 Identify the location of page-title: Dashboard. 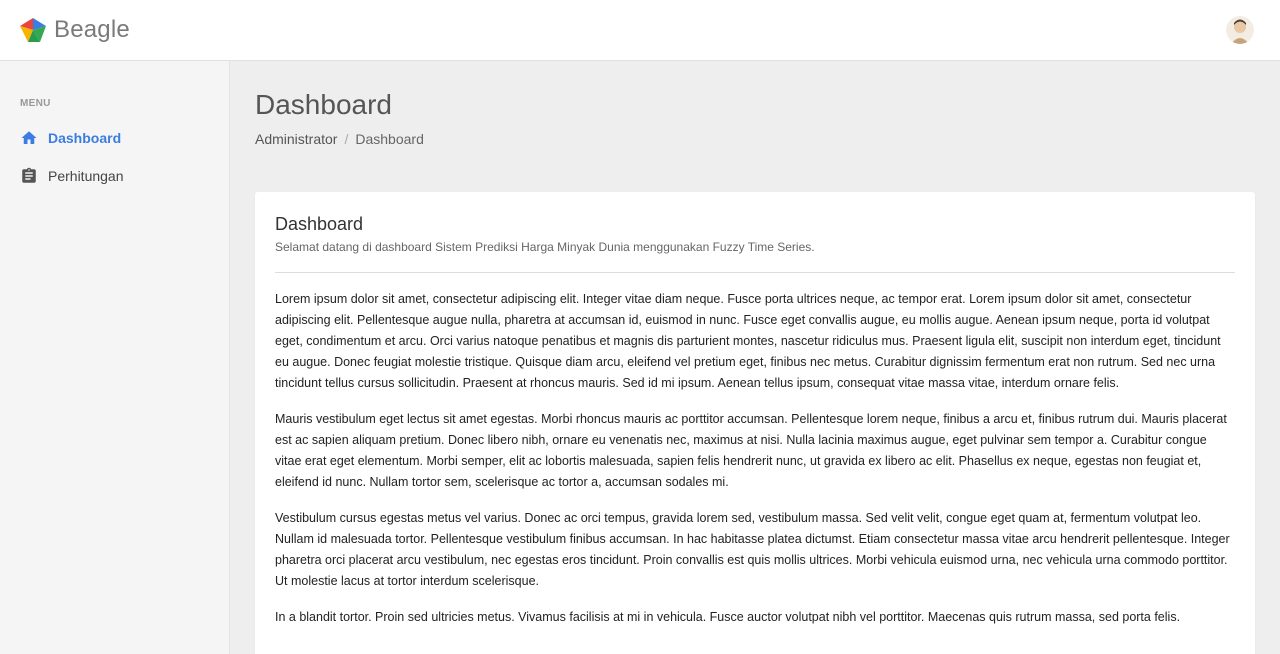
(323, 104).